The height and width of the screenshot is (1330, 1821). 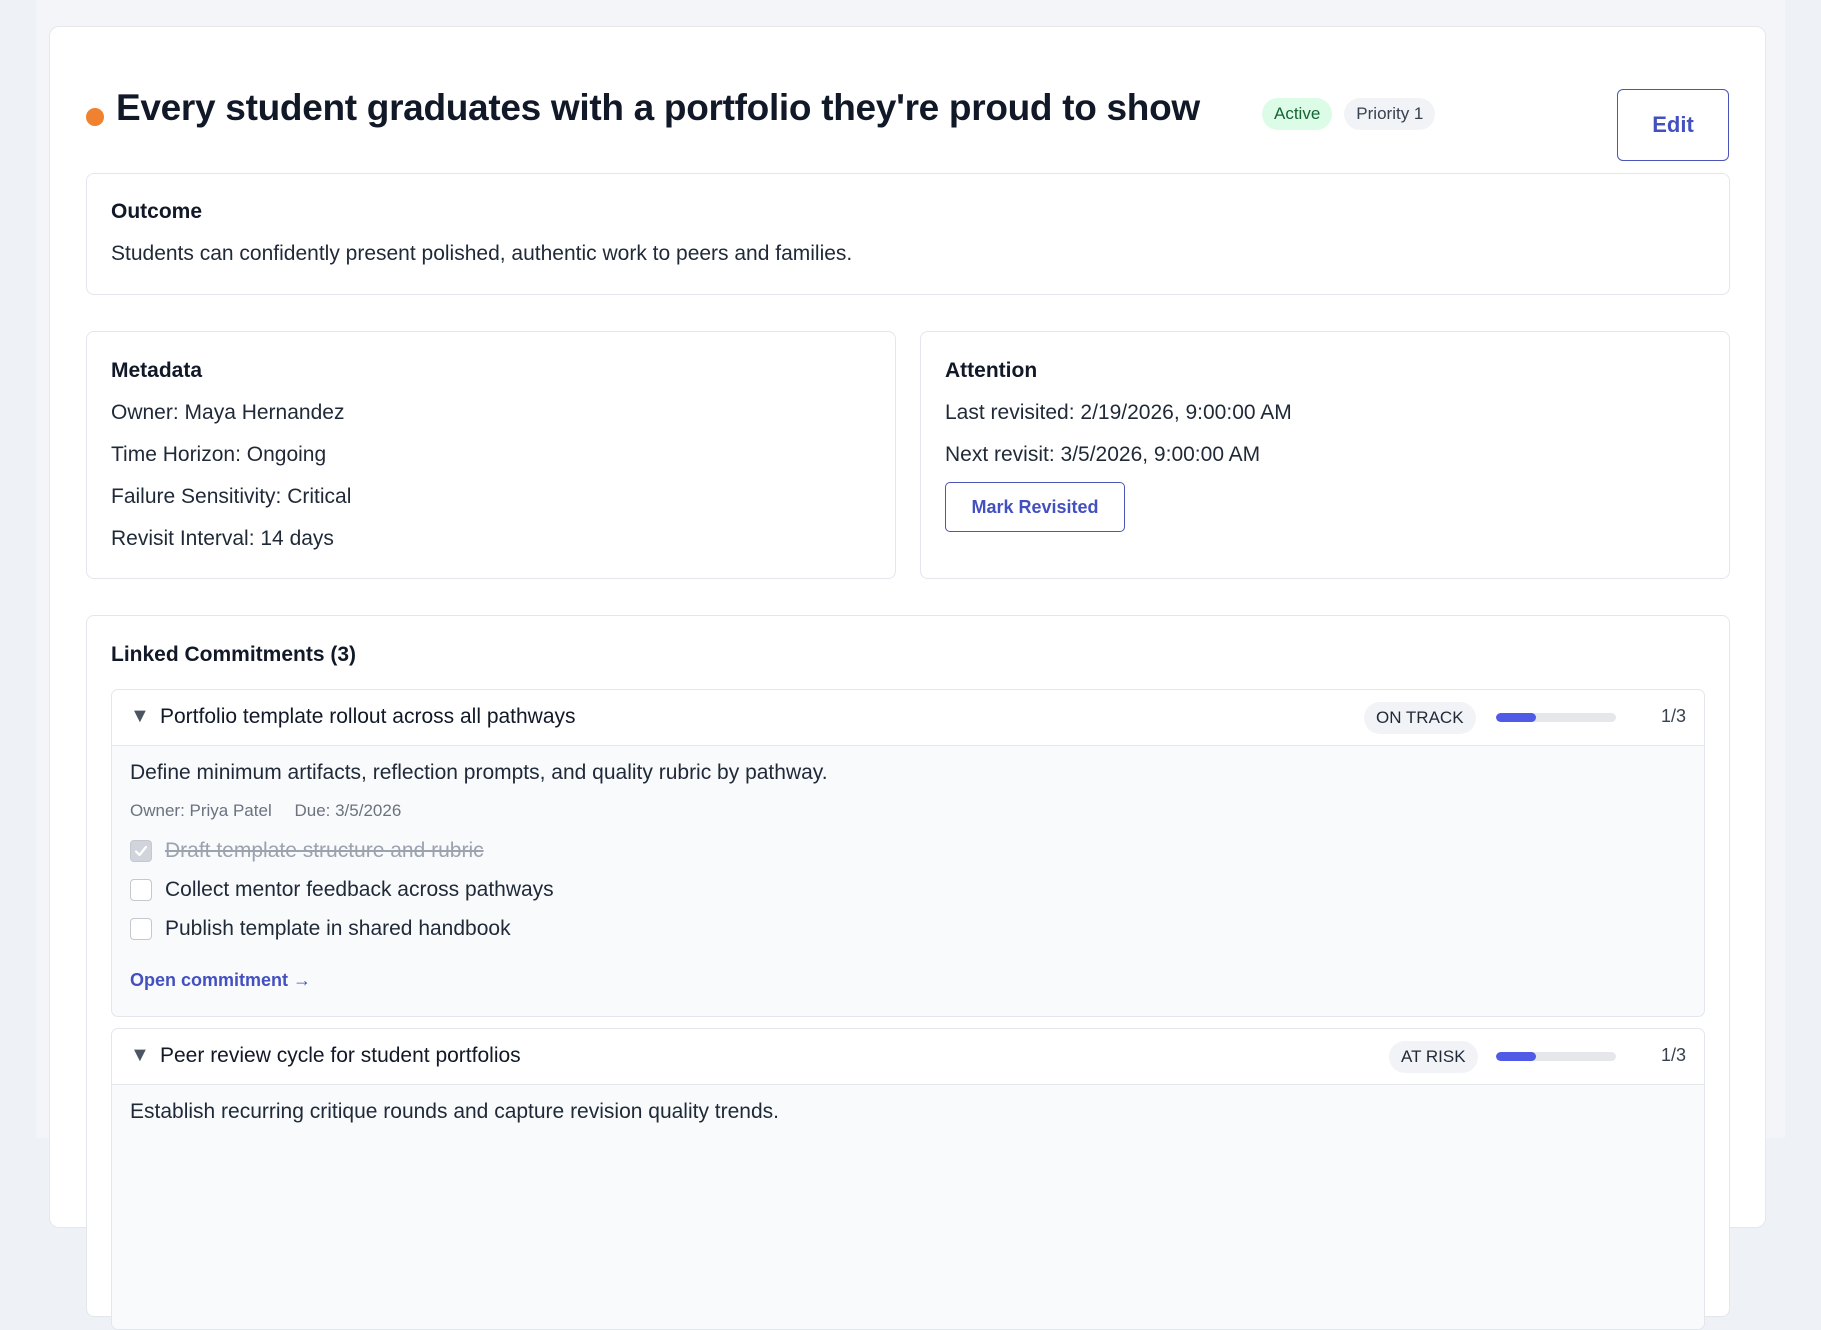 I want to click on task-label: Draft template structure and rubric, so click(x=324, y=850).